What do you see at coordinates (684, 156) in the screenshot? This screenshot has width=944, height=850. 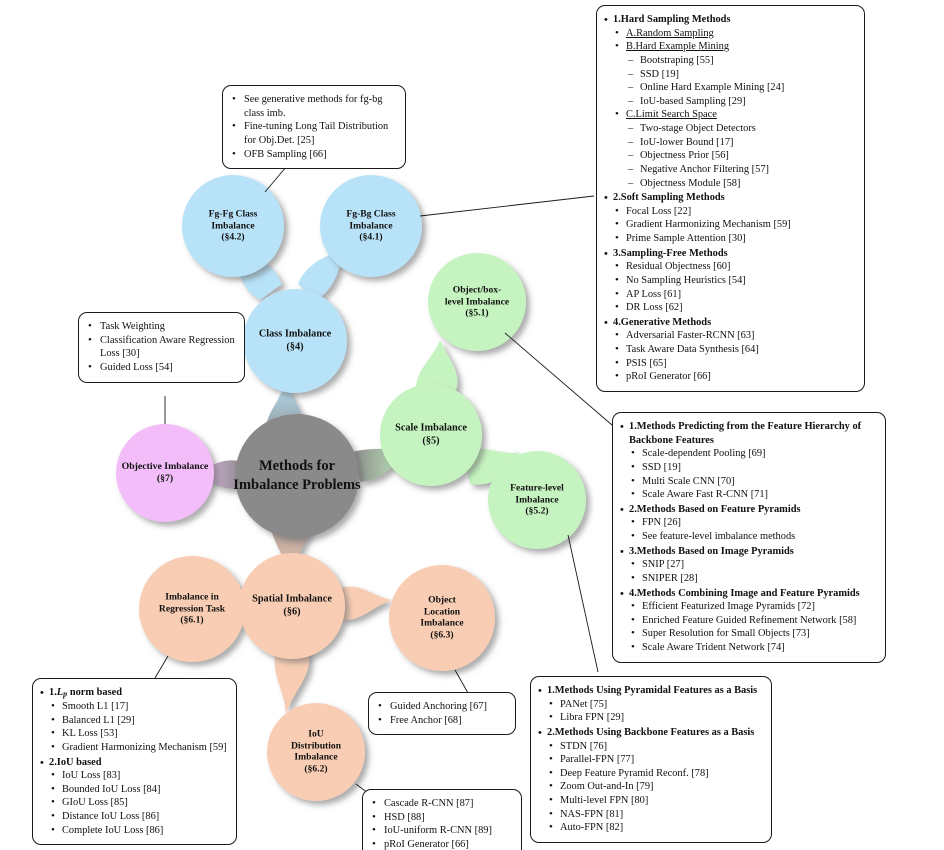 I see `callout-item-label: Objectness Prior [56]` at bounding box center [684, 156].